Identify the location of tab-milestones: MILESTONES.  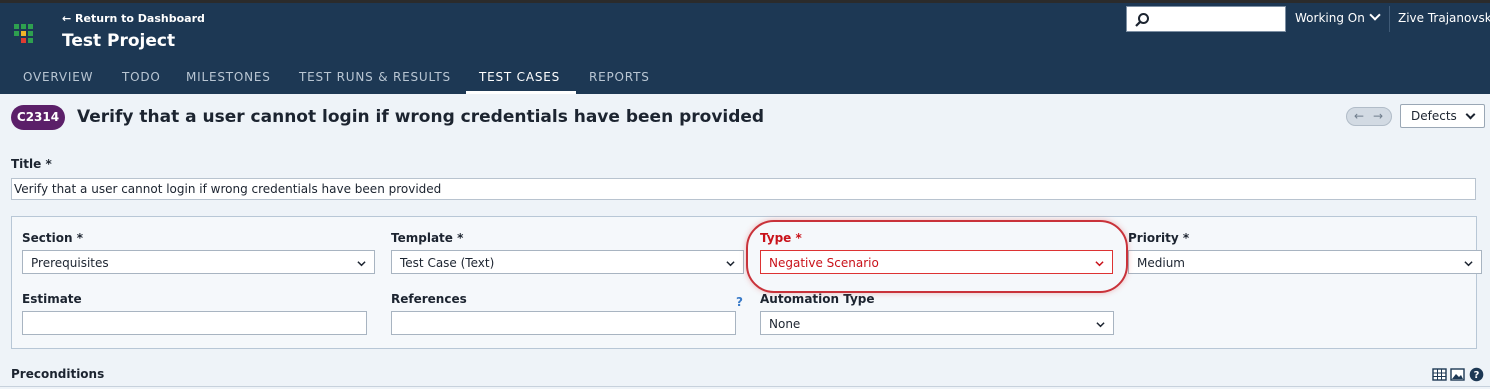
(228, 77).